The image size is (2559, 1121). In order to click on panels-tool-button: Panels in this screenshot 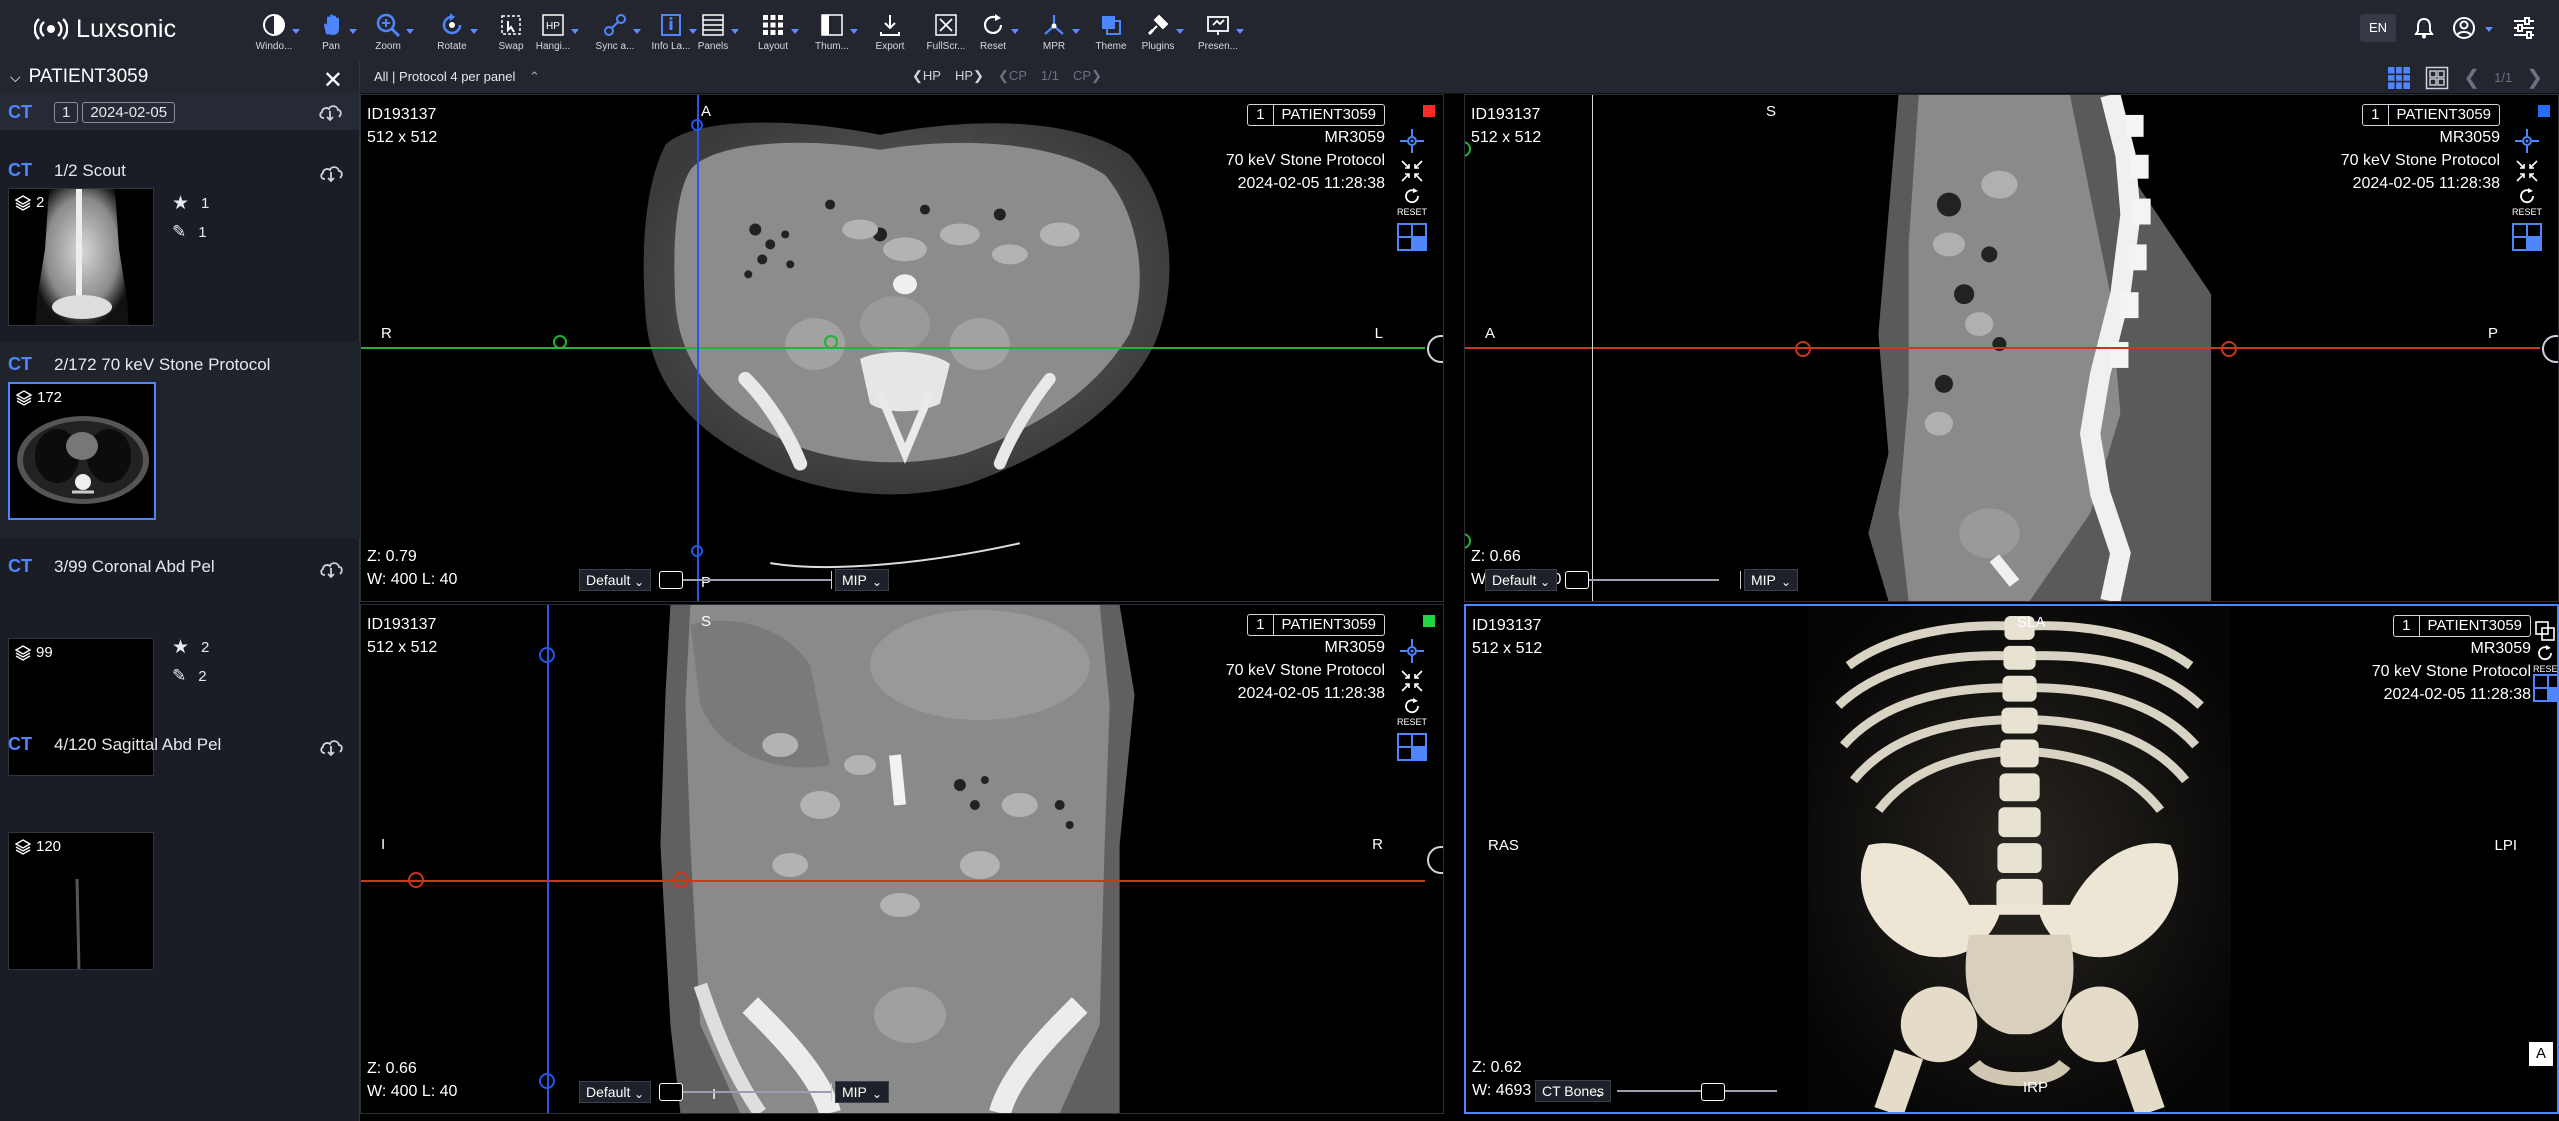, I will do `click(713, 34)`.